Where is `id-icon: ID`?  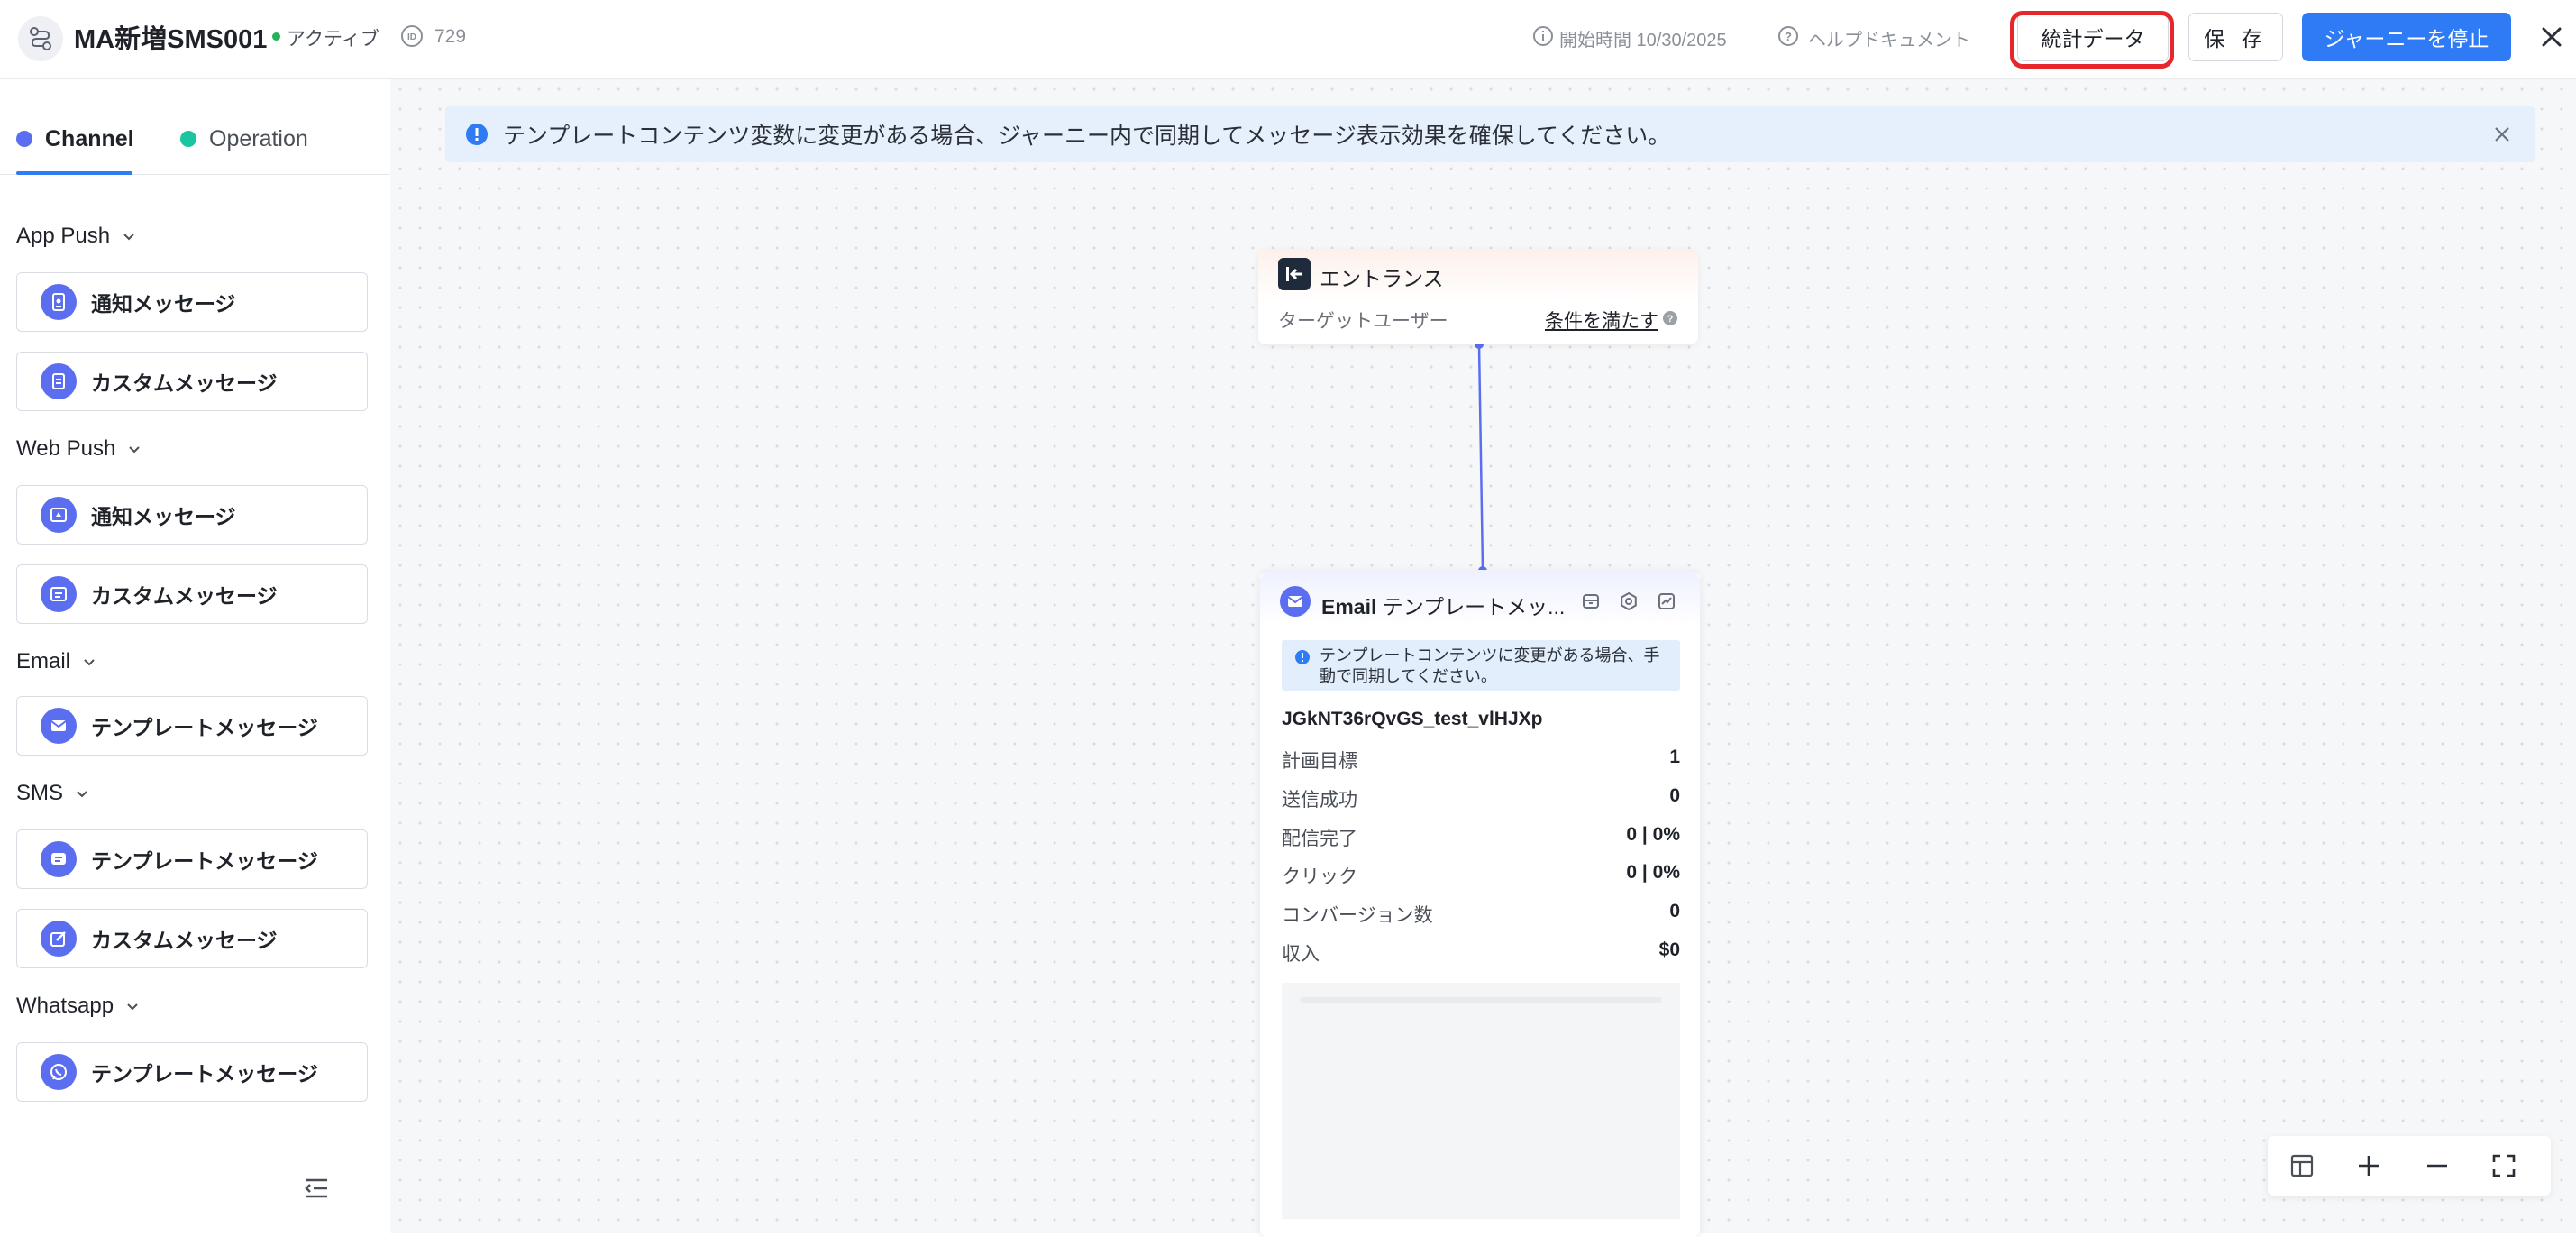 id-icon: ID is located at coordinates (412, 36).